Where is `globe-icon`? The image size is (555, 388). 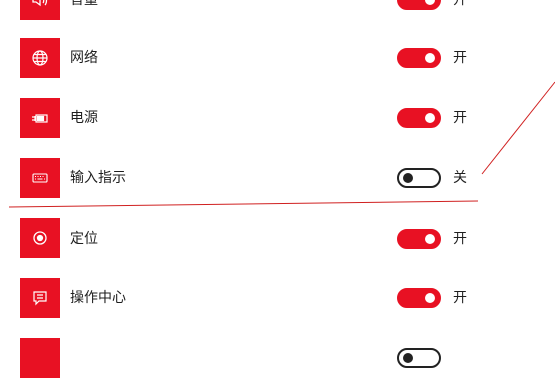
globe-icon is located at coordinates (40, 58).